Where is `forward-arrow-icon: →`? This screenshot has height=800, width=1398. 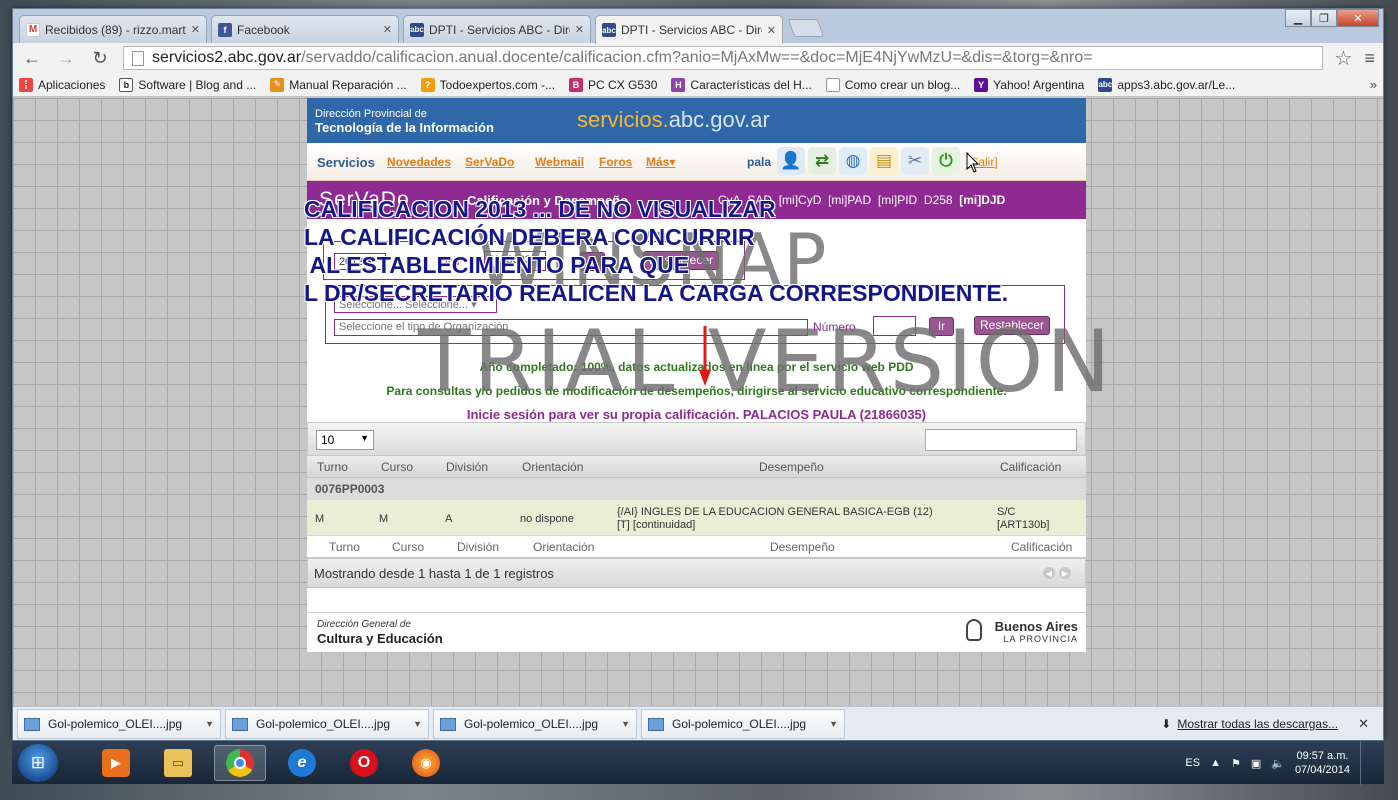 forward-arrow-icon: → is located at coordinates (66, 58).